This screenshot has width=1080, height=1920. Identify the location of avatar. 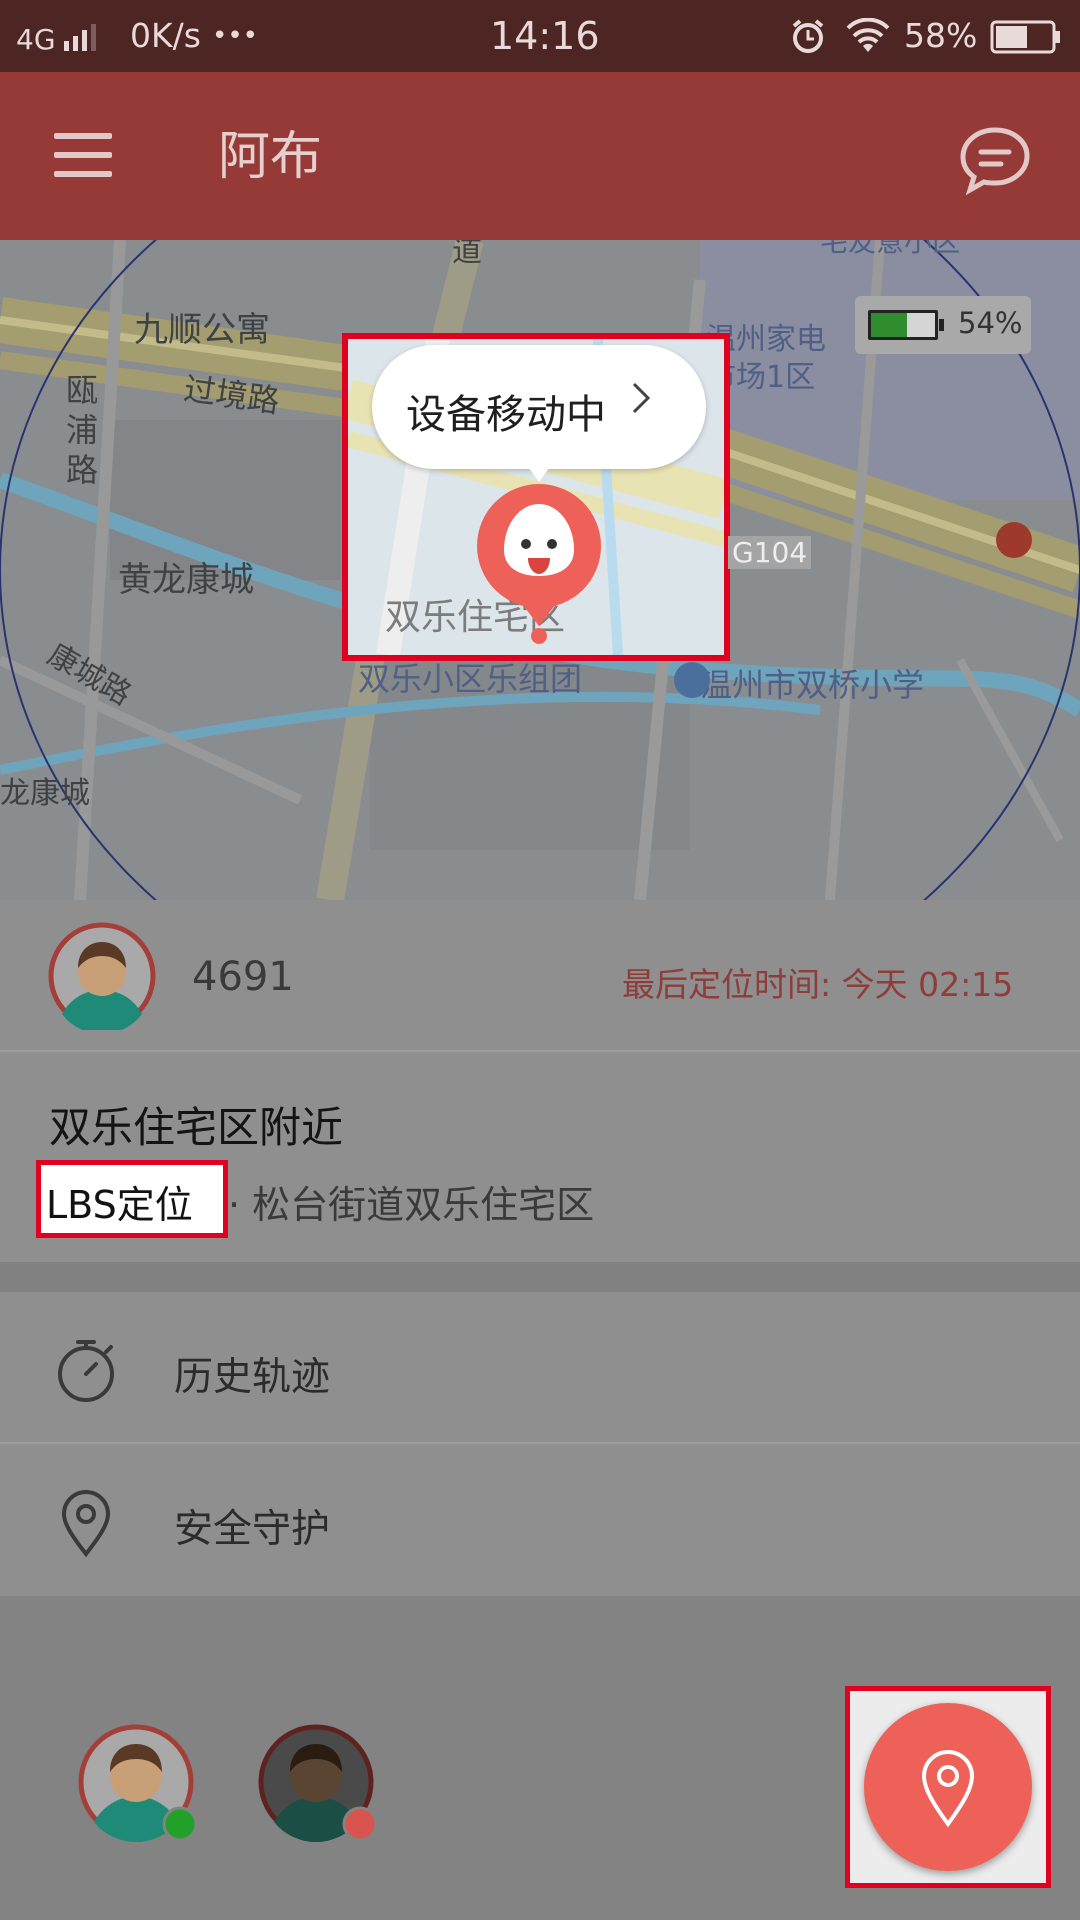
(102, 978).